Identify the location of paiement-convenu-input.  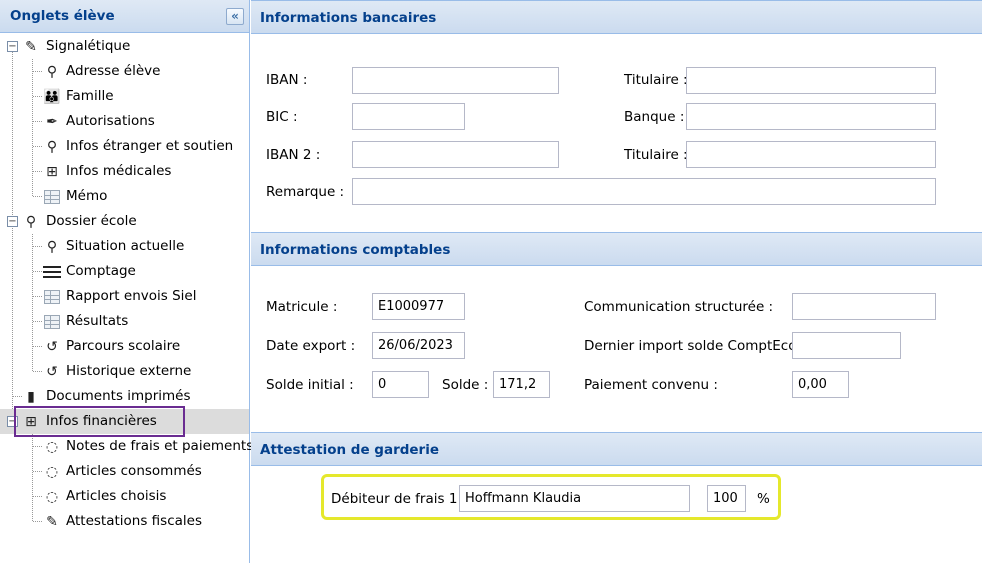
(820, 384).